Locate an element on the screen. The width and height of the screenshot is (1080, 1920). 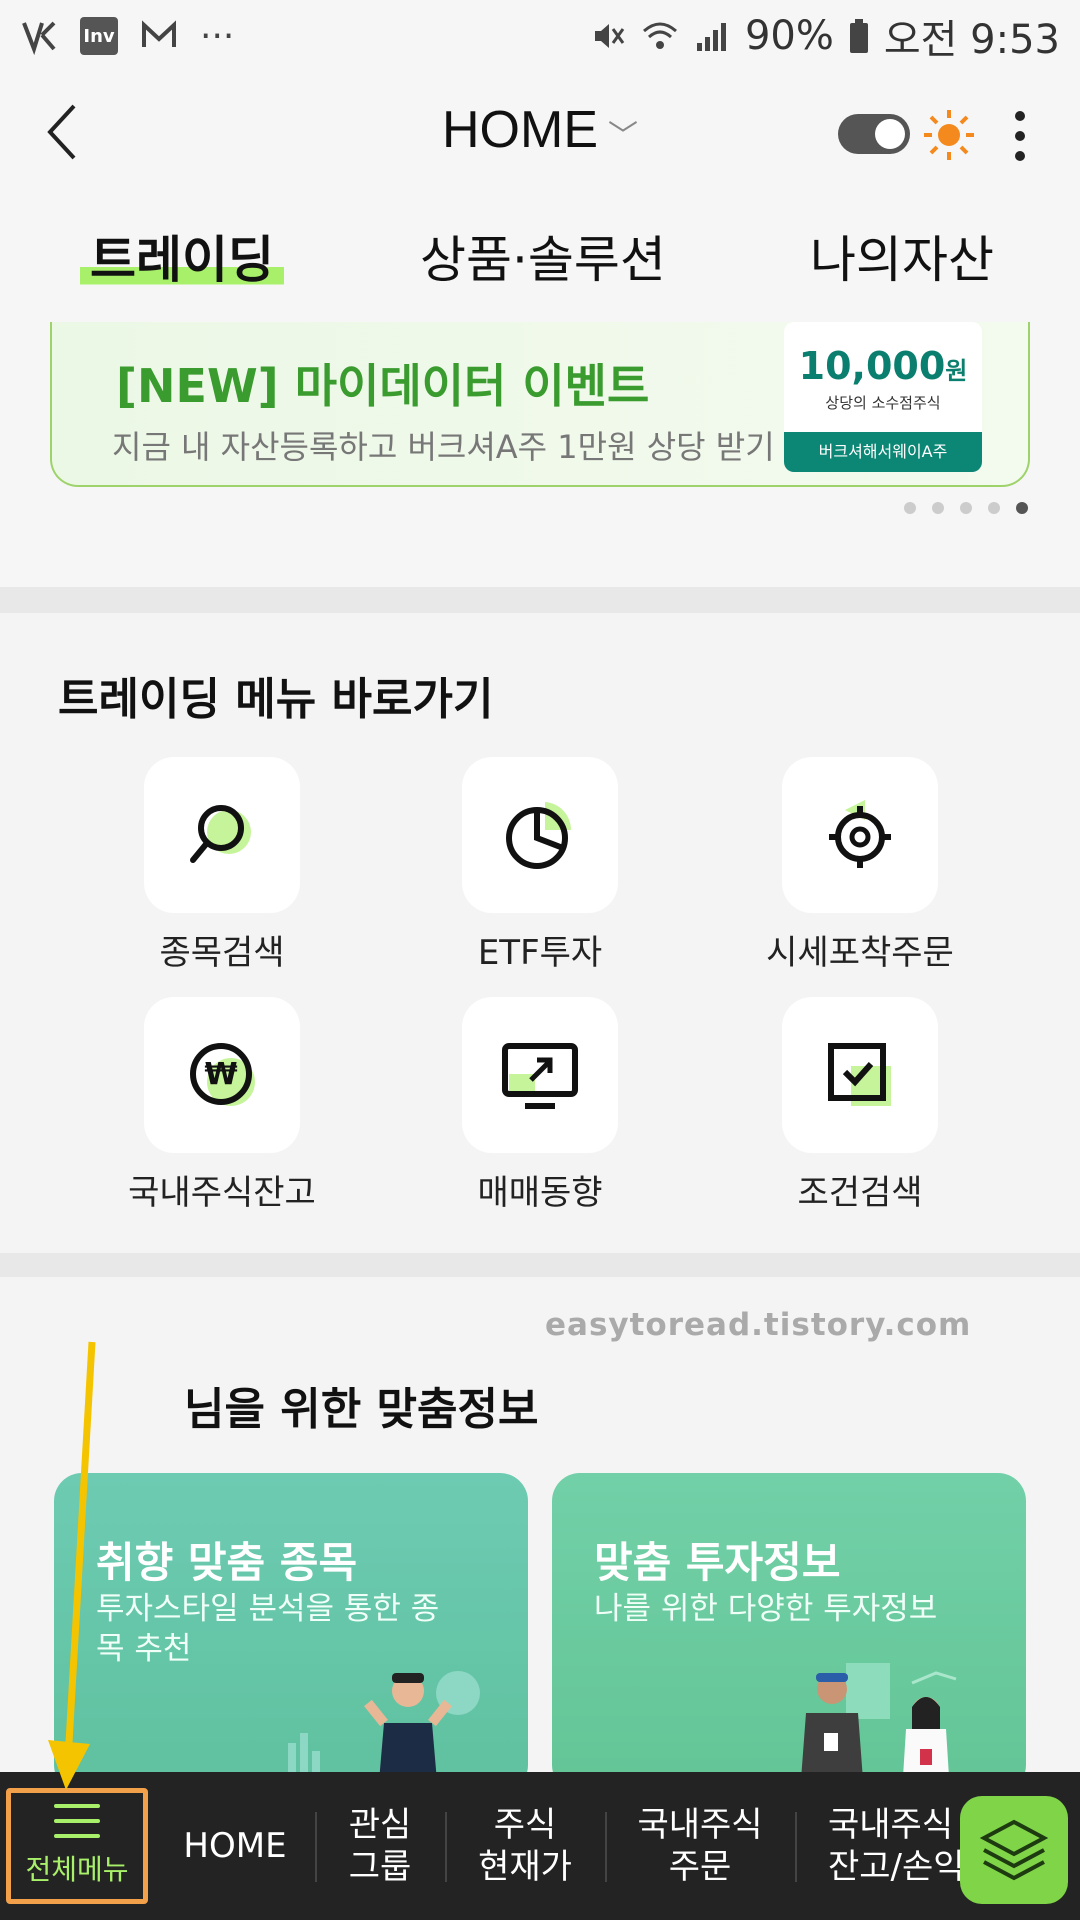
tab-products-solutions: 상품·솔루션 is located at coordinates (543, 256).